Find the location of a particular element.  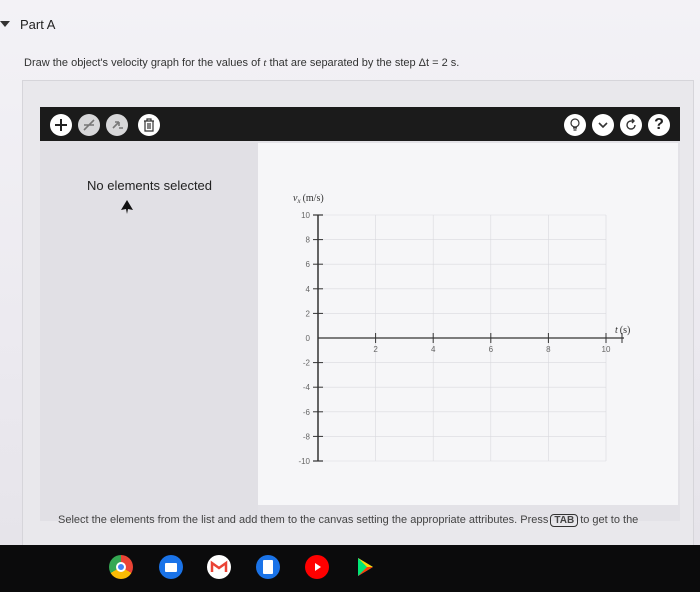

taskbar is located at coordinates (350, 568).